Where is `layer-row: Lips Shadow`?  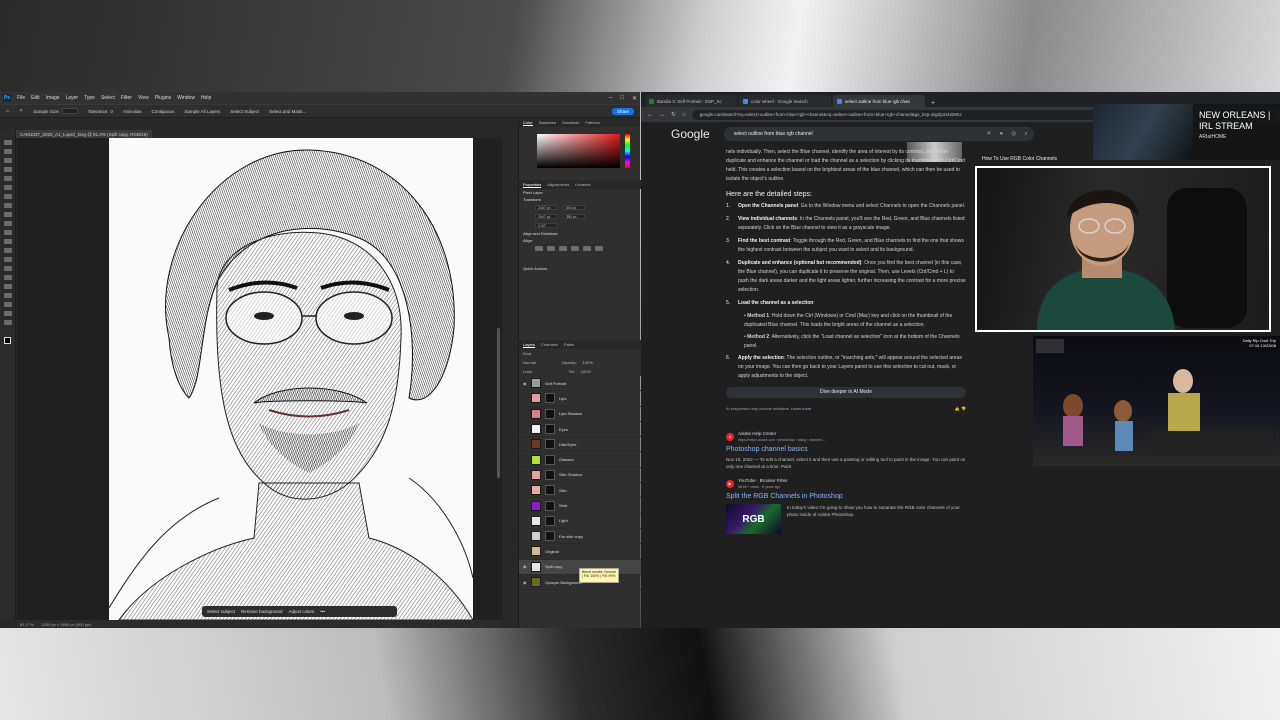 layer-row: Lips Shadow is located at coordinates (580, 414).